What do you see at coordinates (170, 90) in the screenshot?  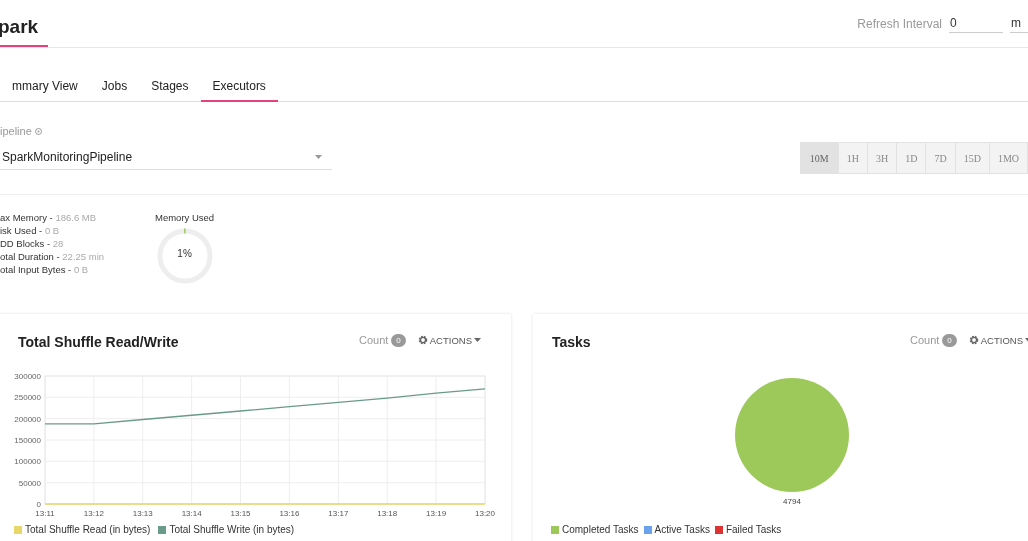 I see `tab: Stages` at bounding box center [170, 90].